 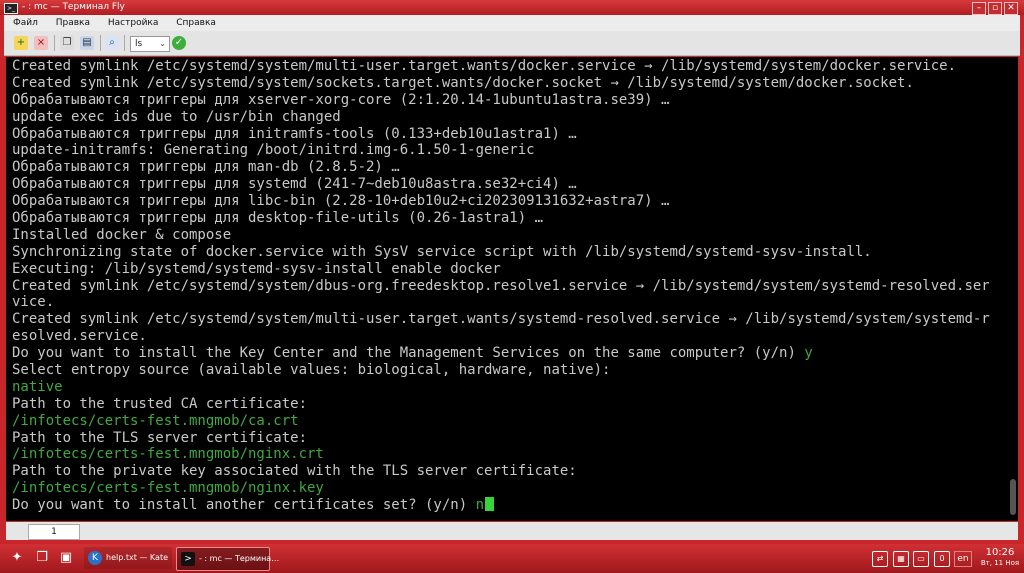 What do you see at coordinates (480, 505) in the screenshot?
I see `terminal-user-input: n` at bounding box center [480, 505].